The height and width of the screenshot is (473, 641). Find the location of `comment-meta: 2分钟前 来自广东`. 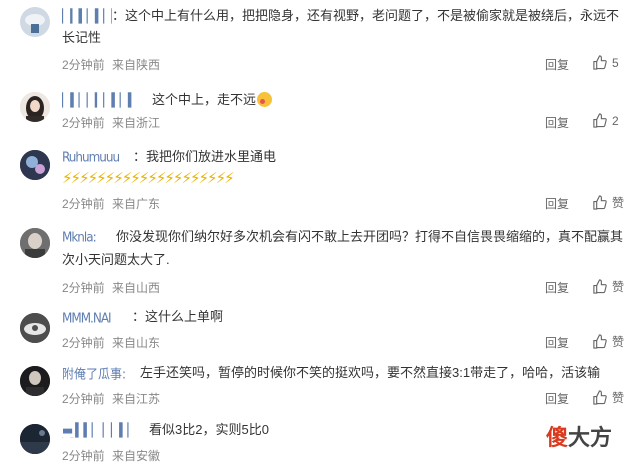

comment-meta: 2分钟前 来自广东 is located at coordinates (113, 203).